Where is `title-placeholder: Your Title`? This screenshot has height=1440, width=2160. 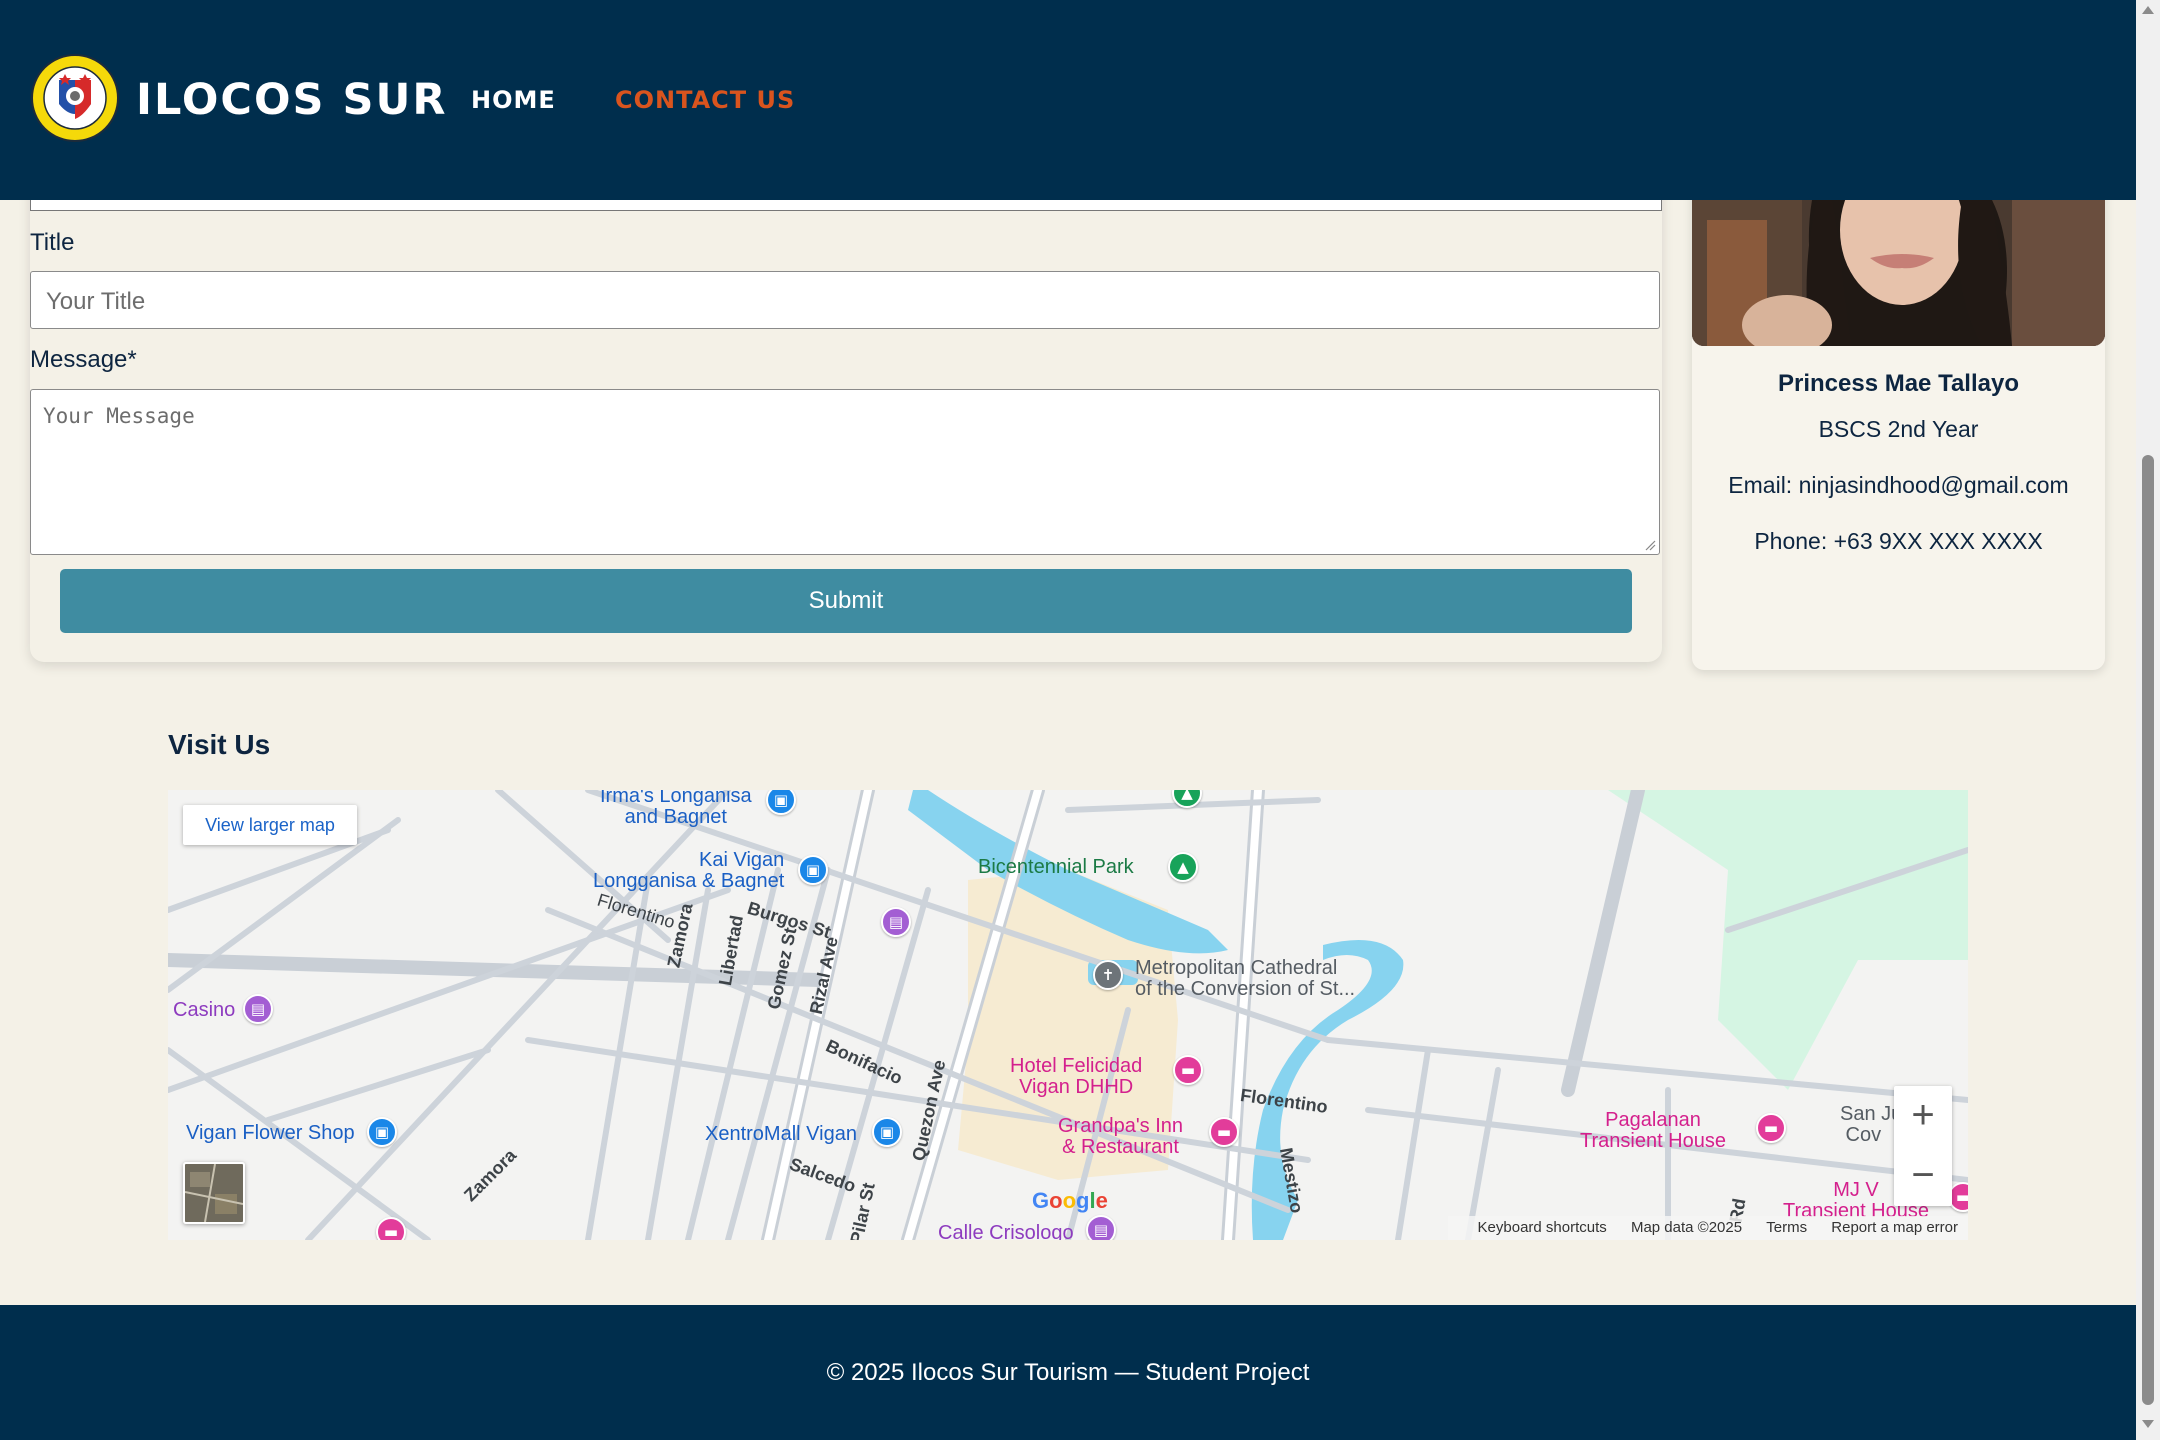
title-placeholder: Your Title is located at coordinates (96, 301).